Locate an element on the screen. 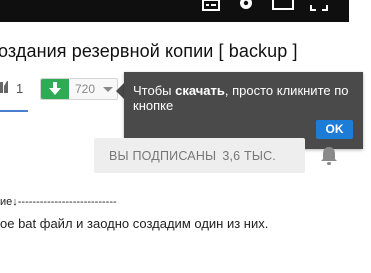  fullscreen-icon is located at coordinates (319, 6).